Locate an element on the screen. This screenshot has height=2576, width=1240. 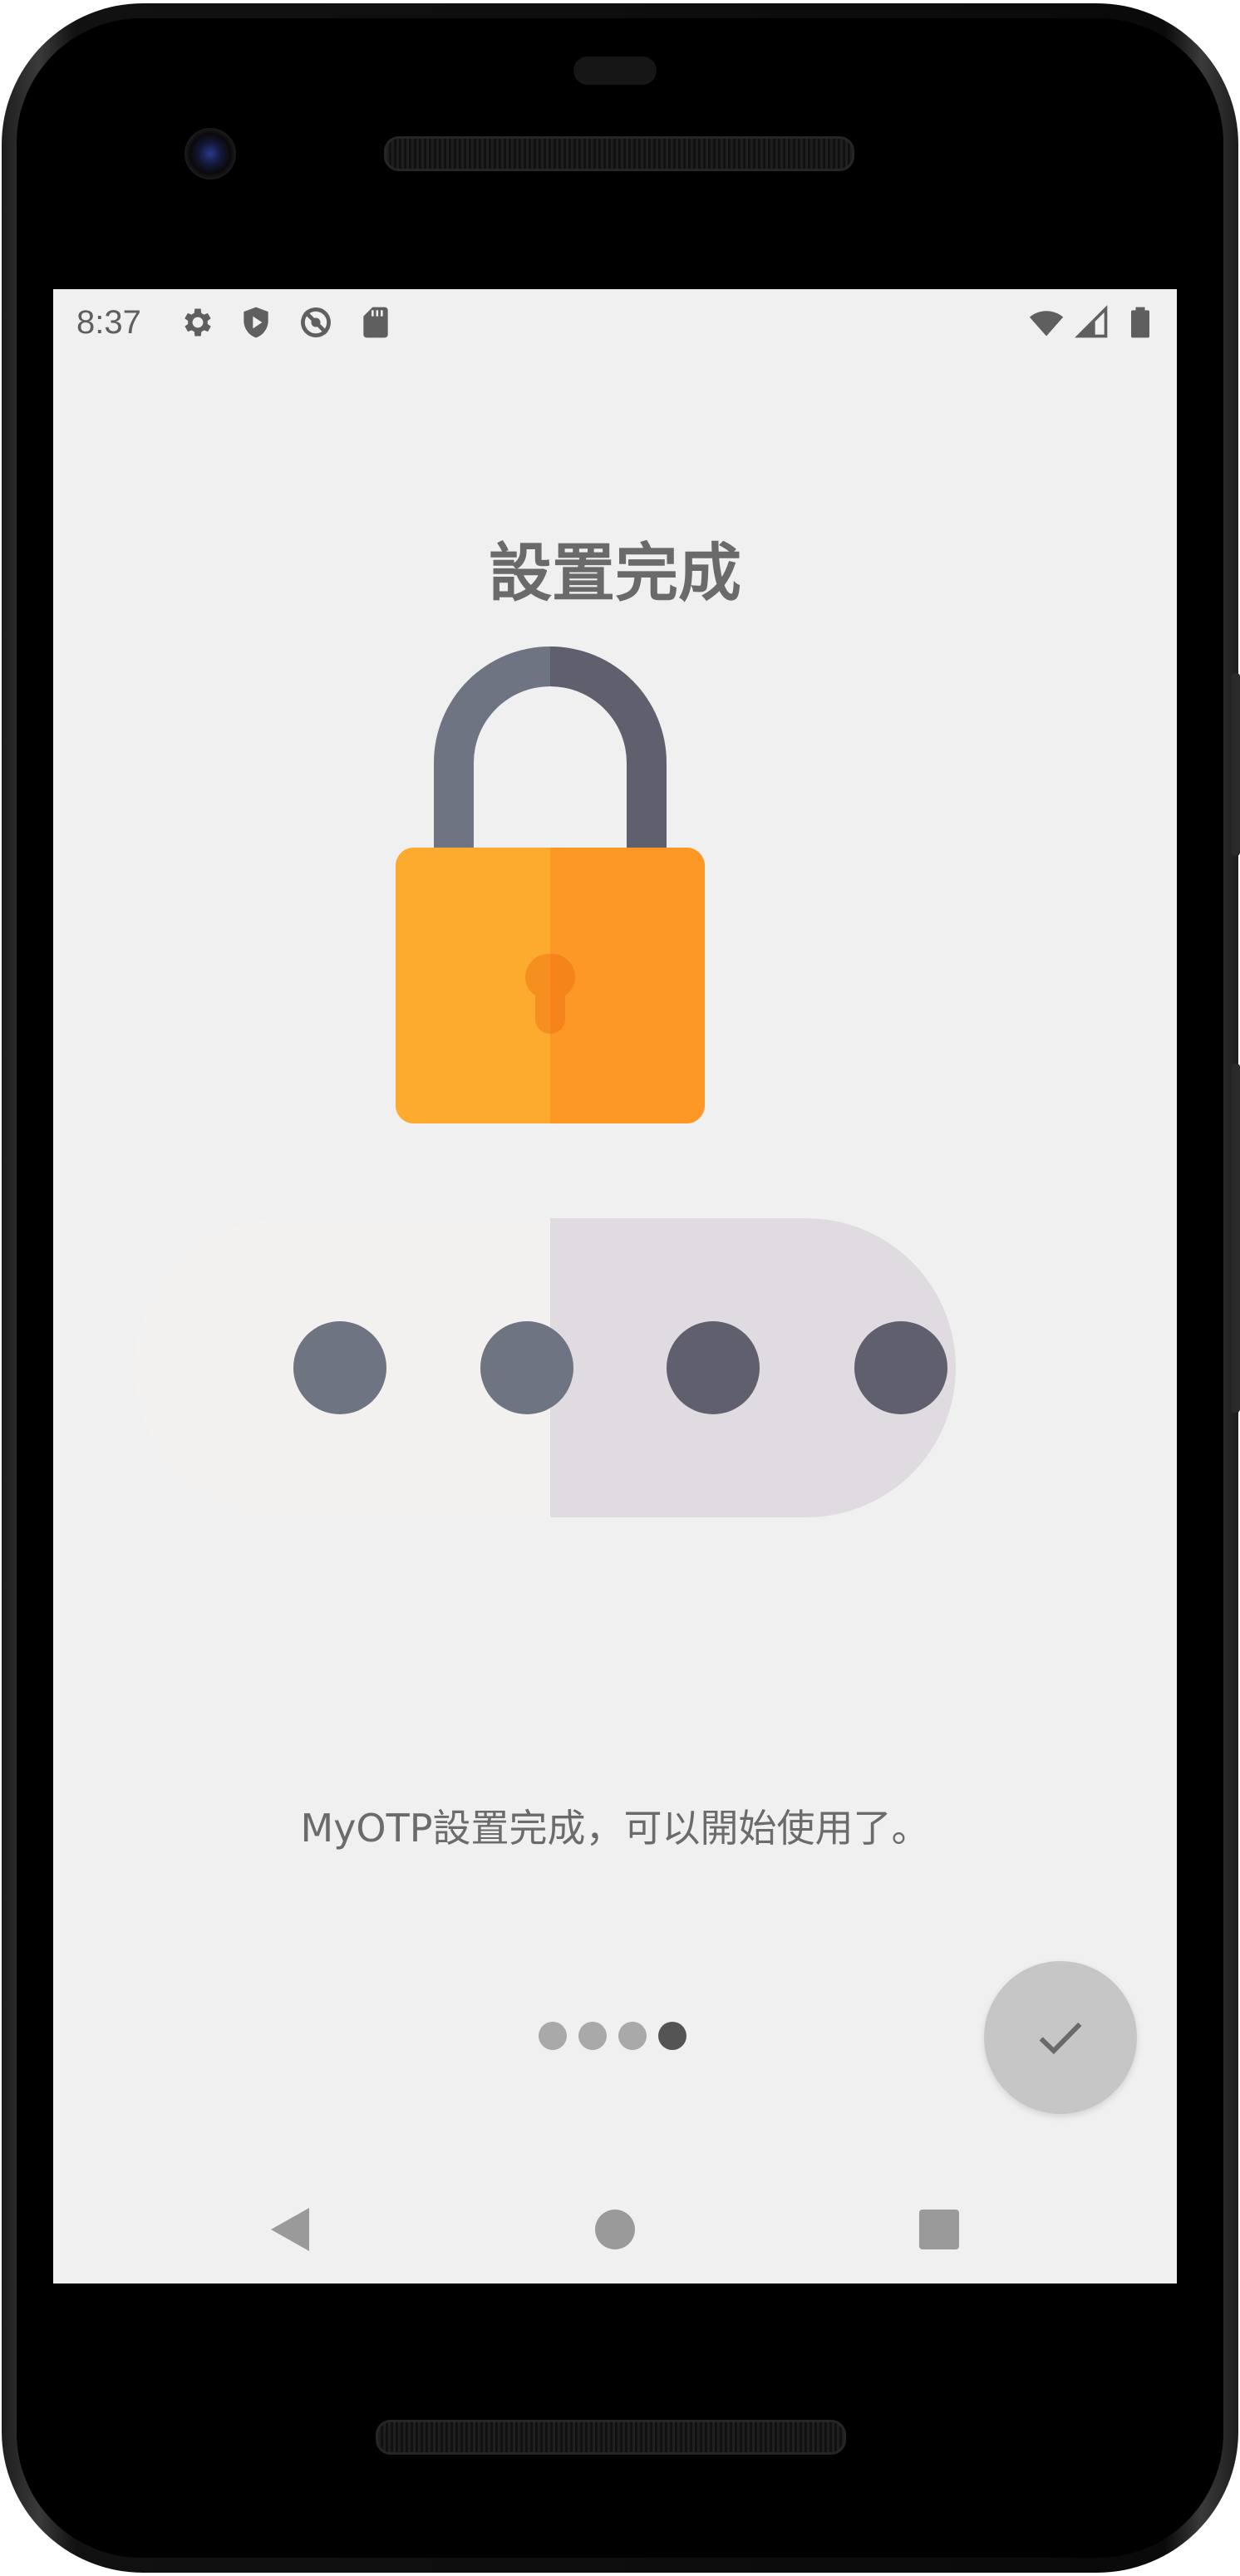
recents-icon is located at coordinates (939, 2229).